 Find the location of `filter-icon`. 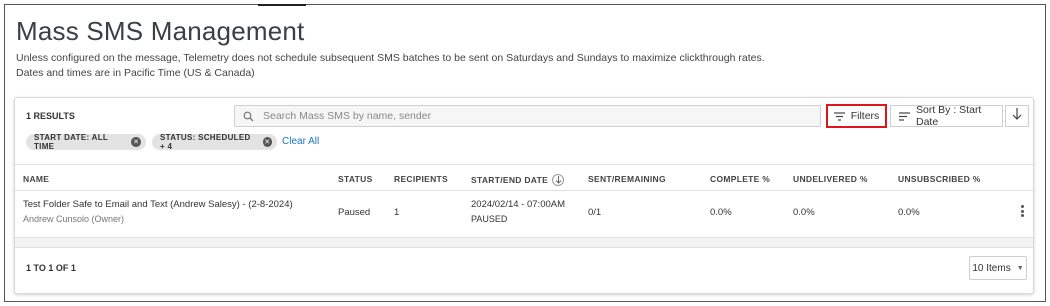

filter-icon is located at coordinates (839, 116).